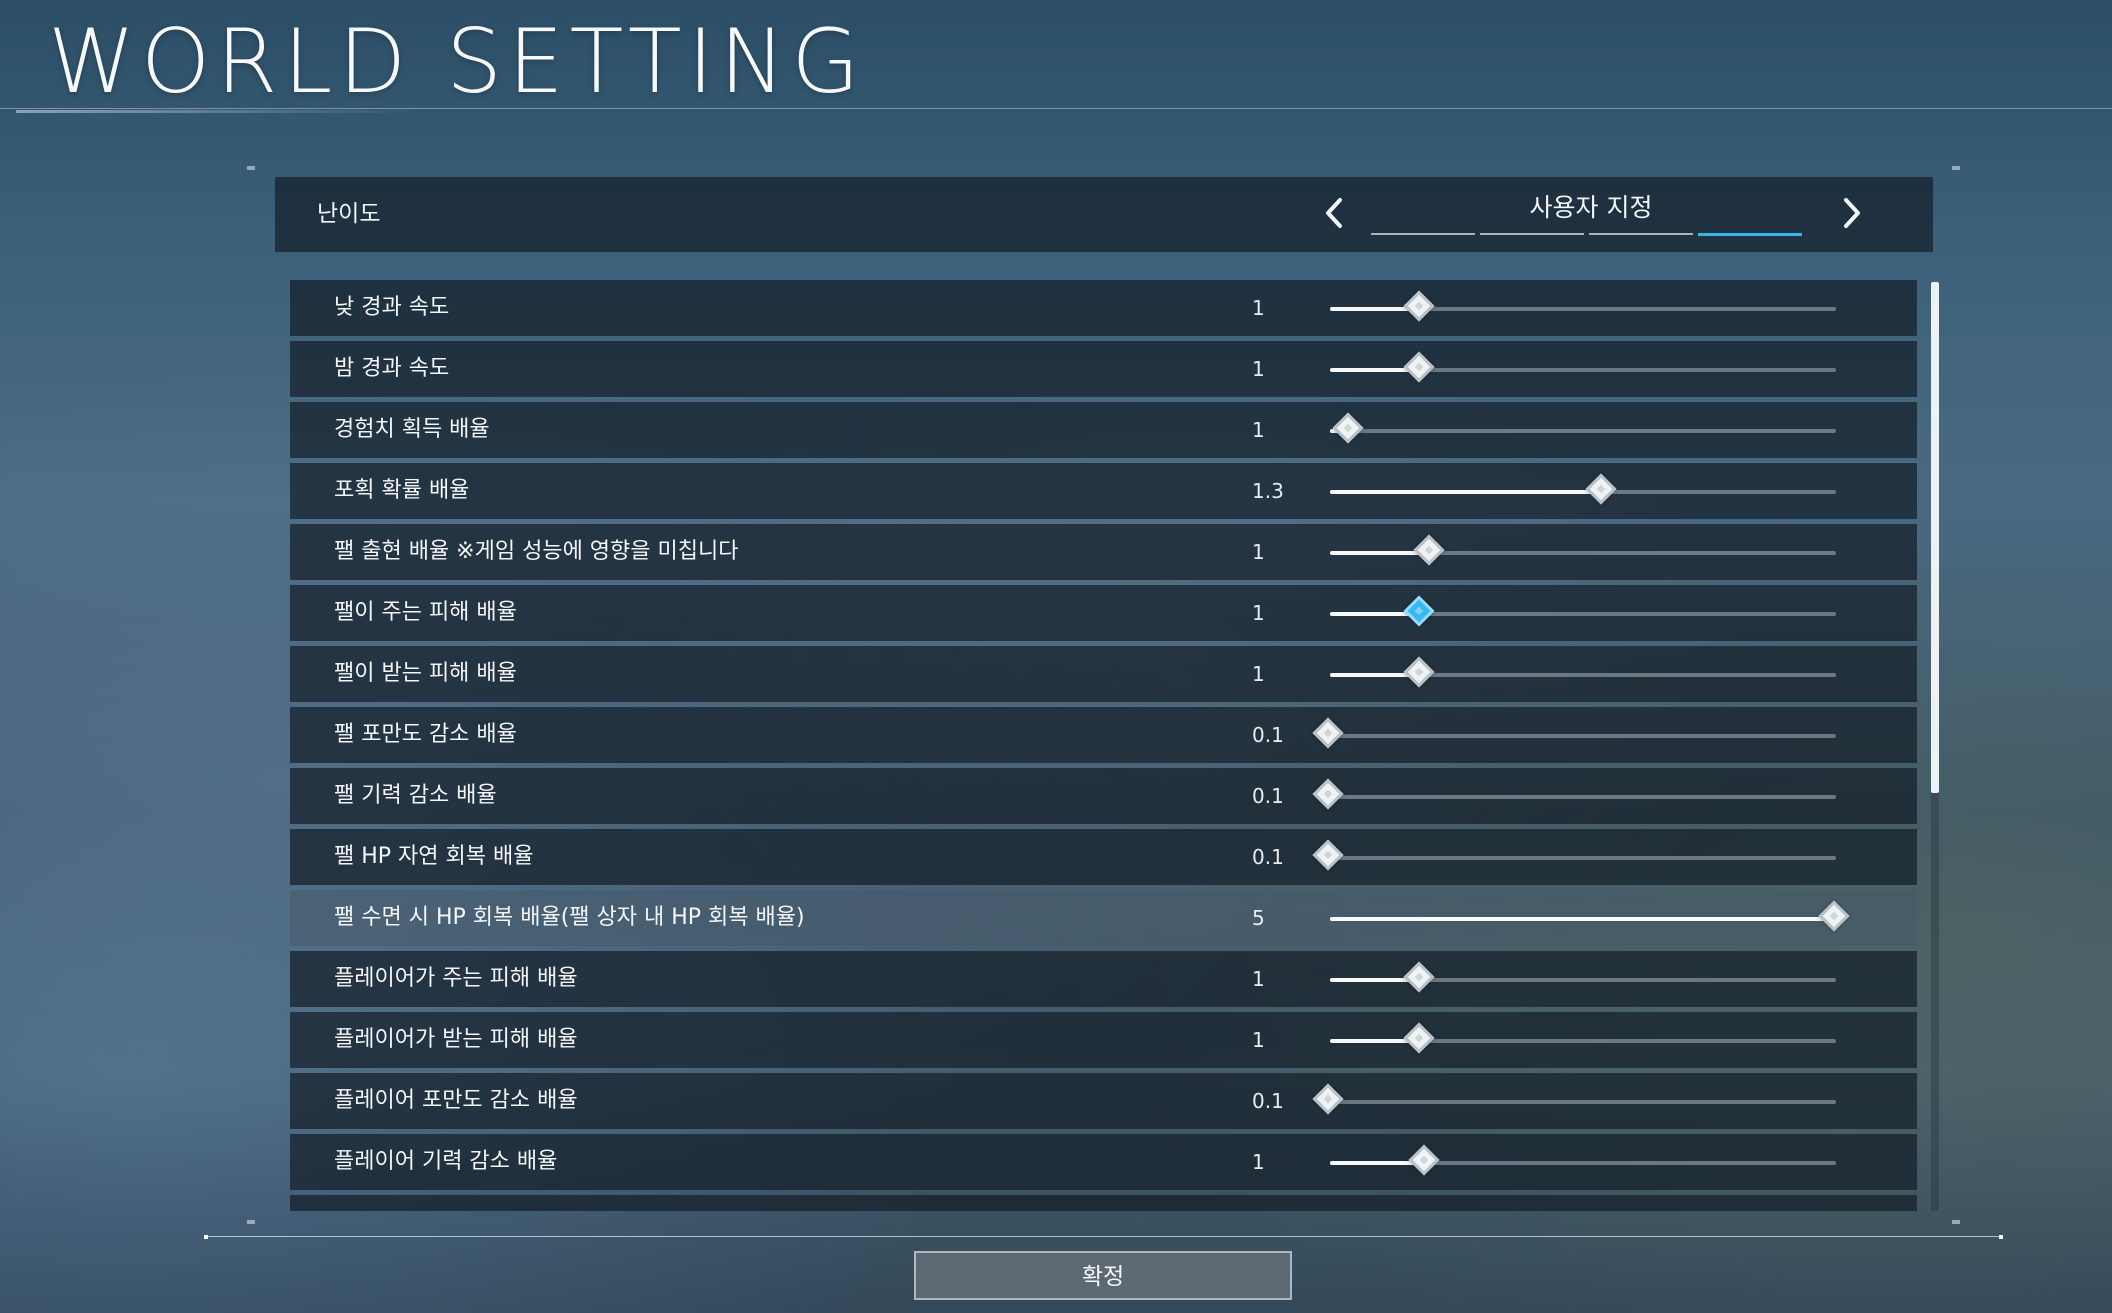 The height and width of the screenshot is (1313, 2112). I want to click on setting-row-highlighted: 팰 수면 시 HP 회복 배율(팰 상자 내 HP 회복 배율) 5, so click(1103, 918).